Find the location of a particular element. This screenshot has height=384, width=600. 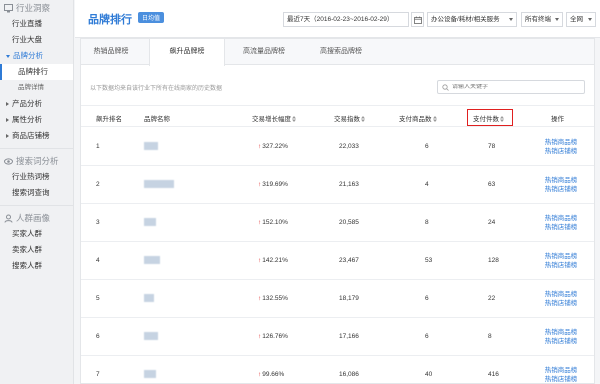

category-select: 办公设备/耗材/相关服务 is located at coordinates (472, 19).